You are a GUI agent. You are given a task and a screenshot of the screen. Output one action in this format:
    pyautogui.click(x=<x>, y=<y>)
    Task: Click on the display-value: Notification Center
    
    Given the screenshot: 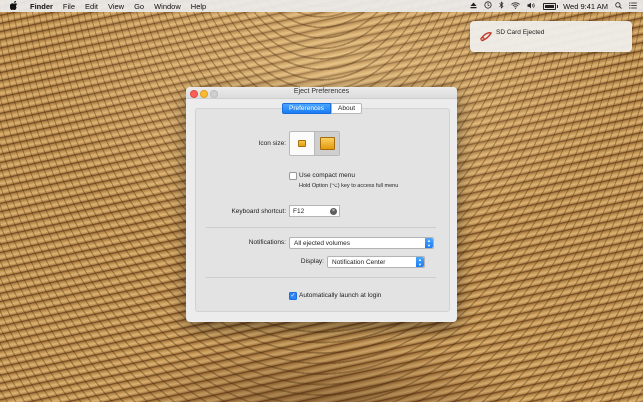 What is the action you would take?
    pyautogui.click(x=359, y=262)
    